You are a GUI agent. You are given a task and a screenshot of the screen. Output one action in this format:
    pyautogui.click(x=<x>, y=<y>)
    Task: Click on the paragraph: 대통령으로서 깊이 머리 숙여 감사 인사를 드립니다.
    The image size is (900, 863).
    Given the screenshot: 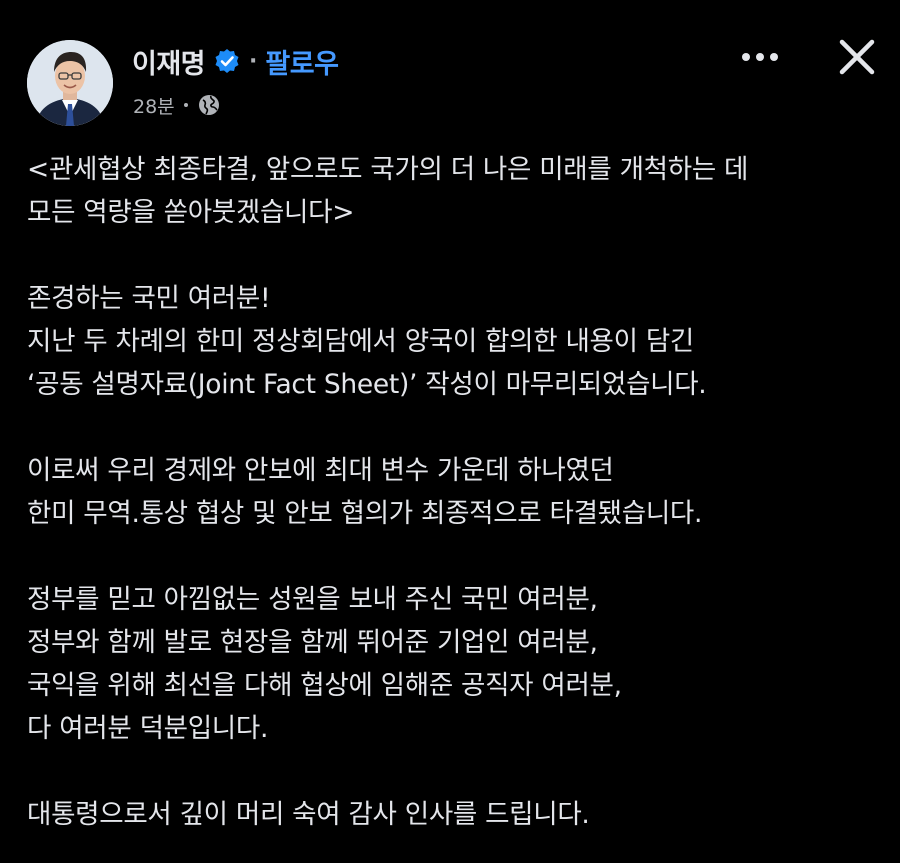 What is the action you would take?
    pyautogui.click(x=457, y=814)
    